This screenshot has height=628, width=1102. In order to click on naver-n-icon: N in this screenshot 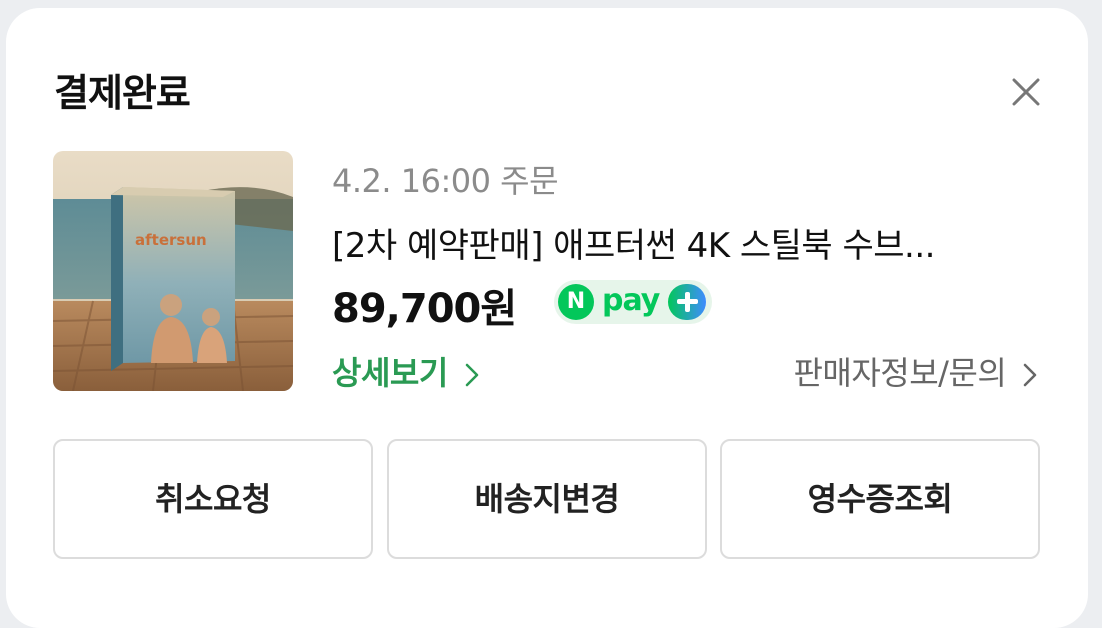, I will do `click(576, 302)`.